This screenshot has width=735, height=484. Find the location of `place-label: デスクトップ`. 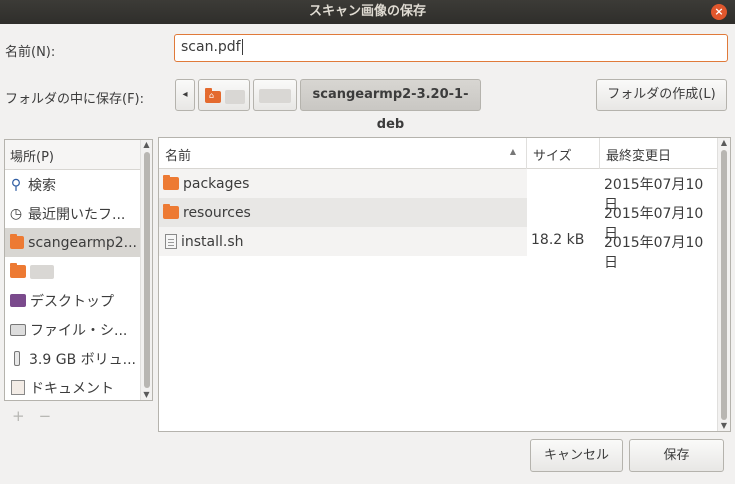

place-label: デスクトップ is located at coordinates (72, 301).